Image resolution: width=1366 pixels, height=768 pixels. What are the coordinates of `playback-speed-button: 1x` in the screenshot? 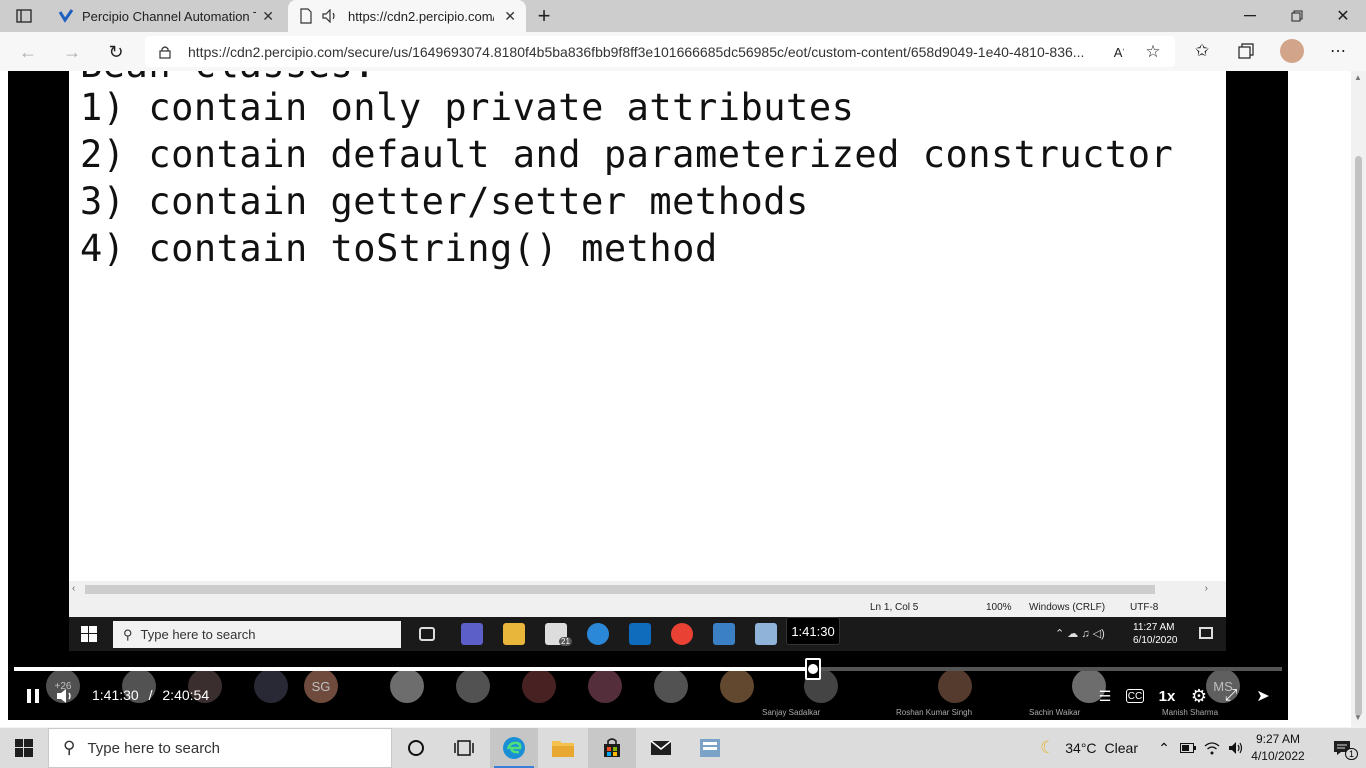 It's located at (1167, 696).